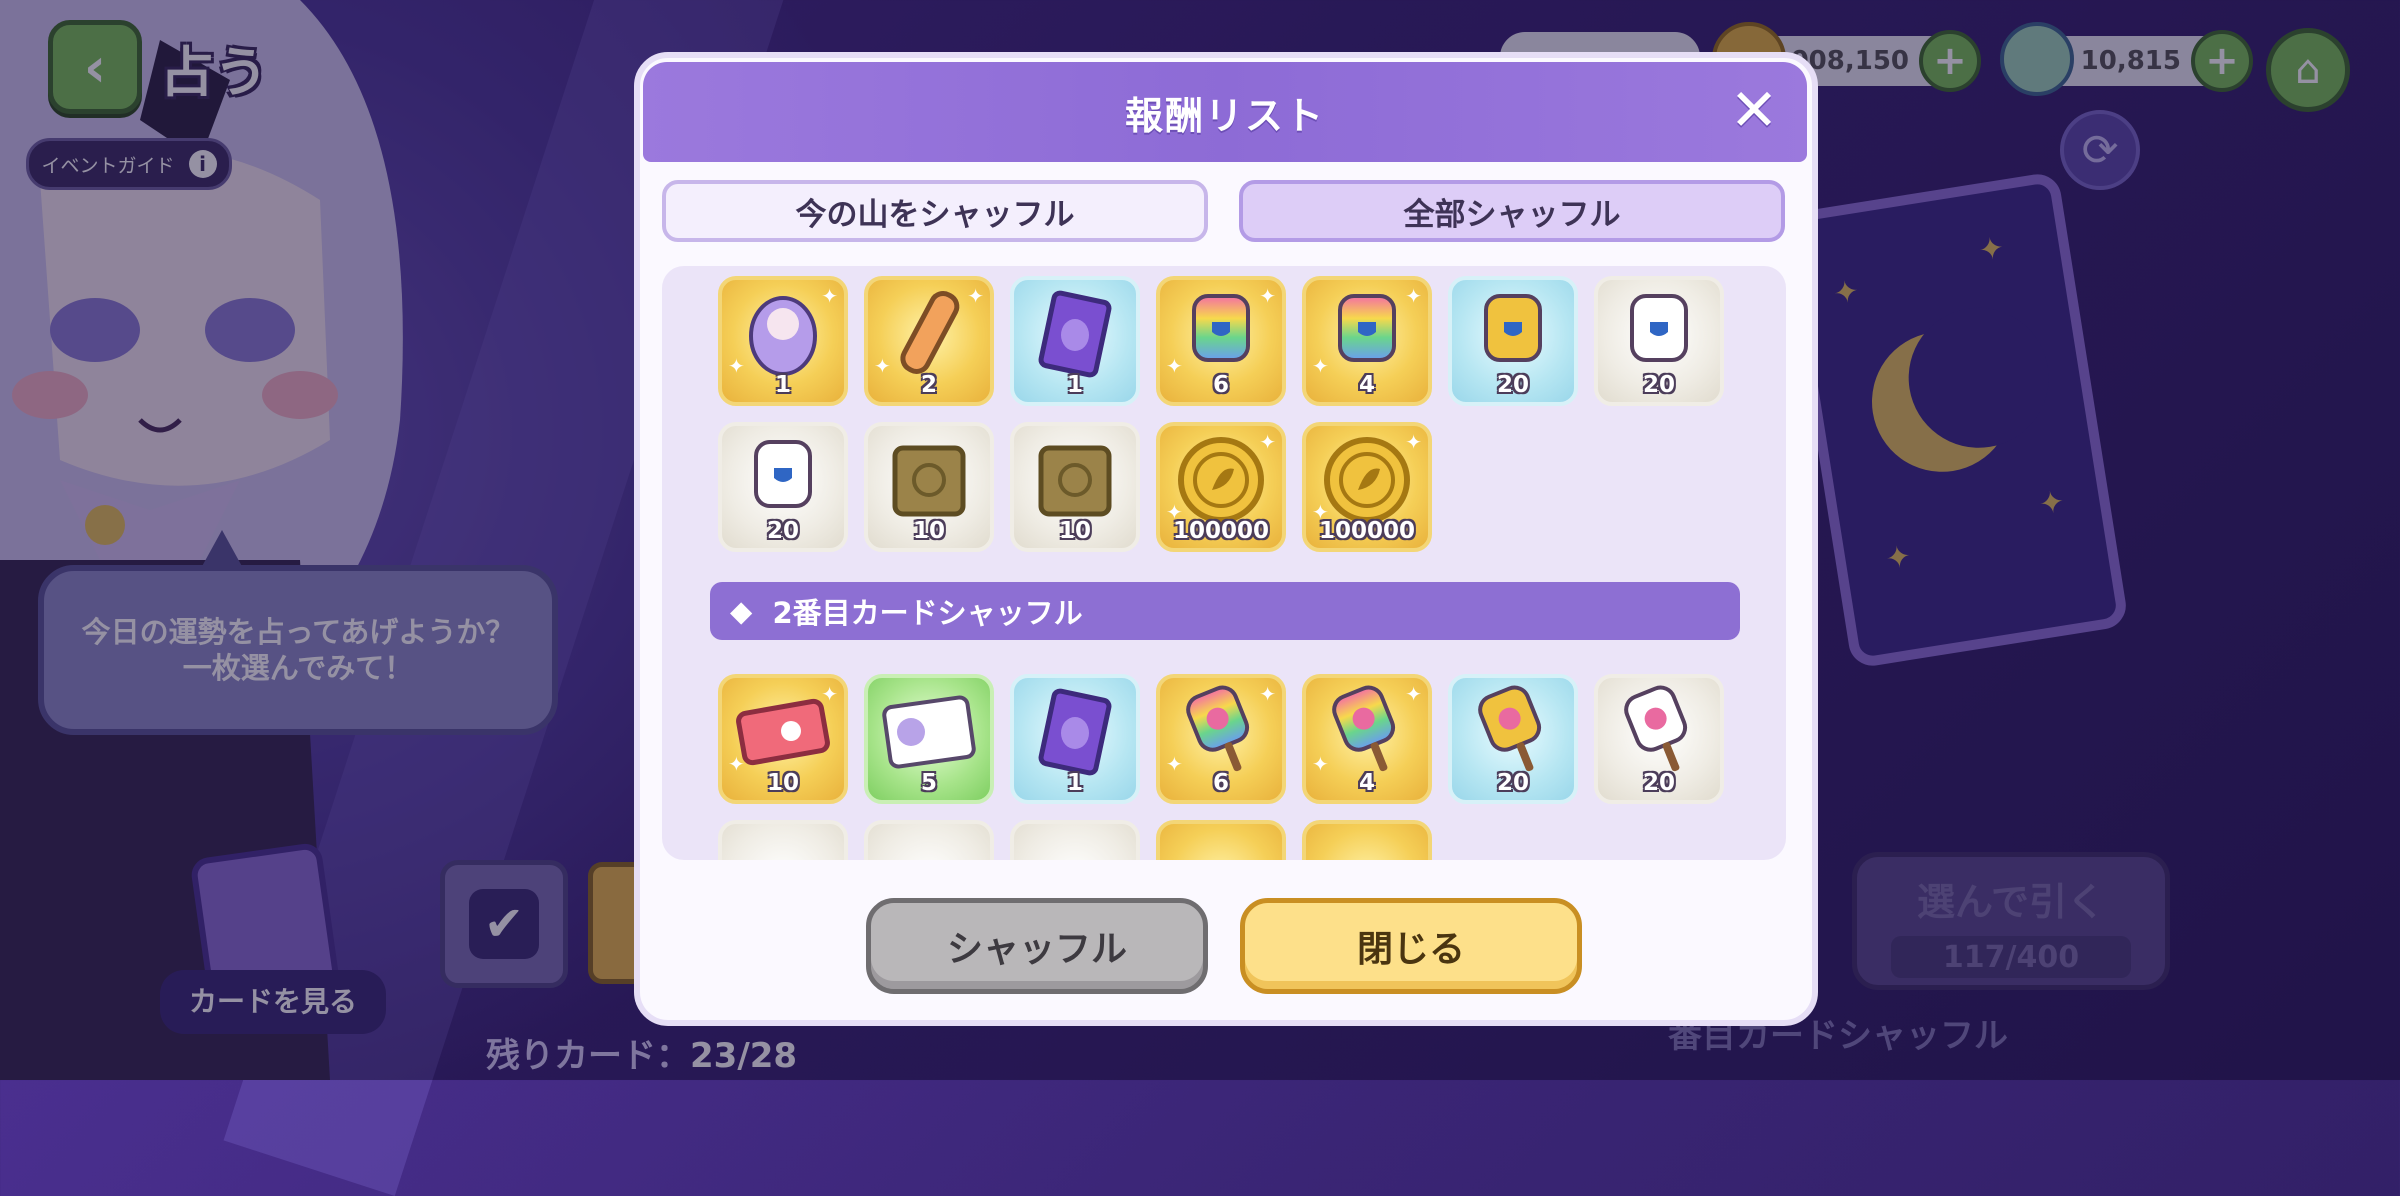 The height and width of the screenshot is (1196, 2400). What do you see at coordinates (928, 783) in the screenshot?
I see `reward-quantity: 5` at bounding box center [928, 783].